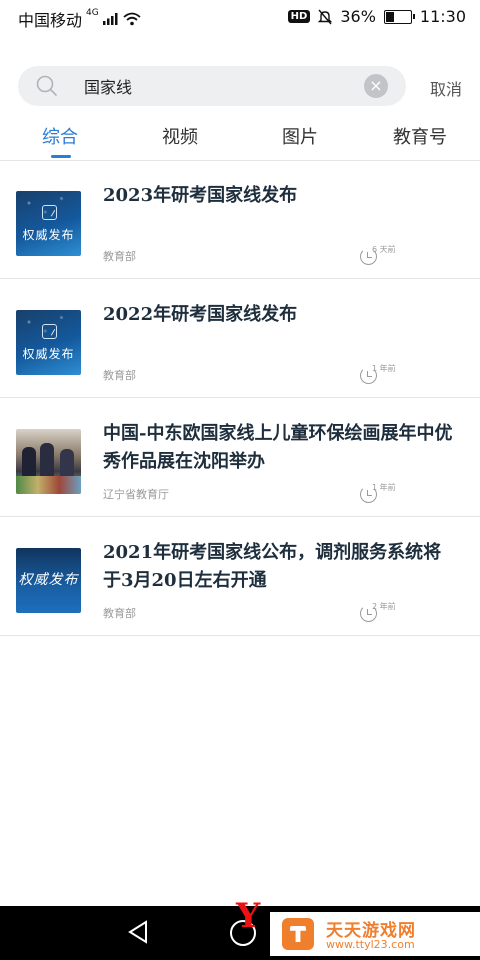  I want to click on result-title: 2021年研考国家线公布，调剂服务系统将于3月20日左右开通, so click(272, 566).